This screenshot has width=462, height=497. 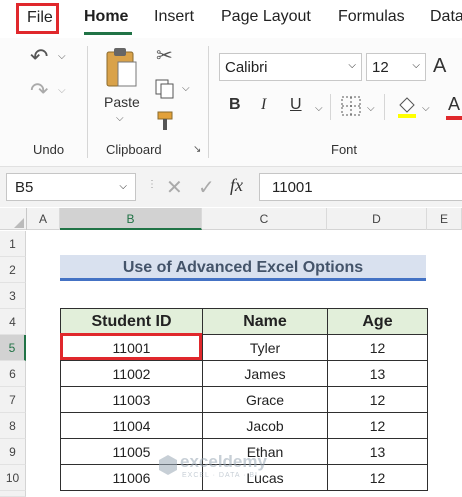 What do you see at coordinates (62, 57) in the screenshot?
I see `undo-dropdown-icon: ⌵` at bounding box center [62, 57].